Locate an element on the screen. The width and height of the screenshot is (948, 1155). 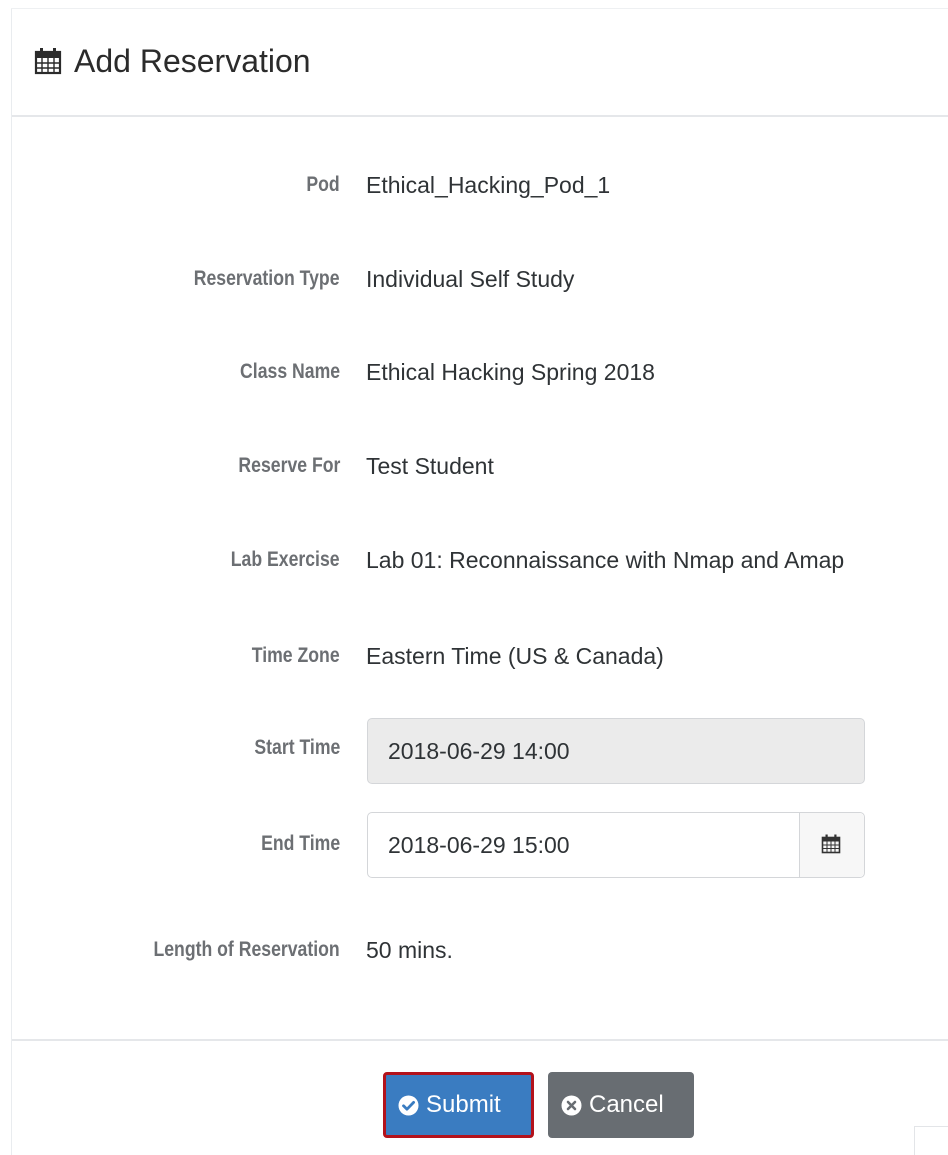
times-circle-icon is located at coordinates (571, 1105).